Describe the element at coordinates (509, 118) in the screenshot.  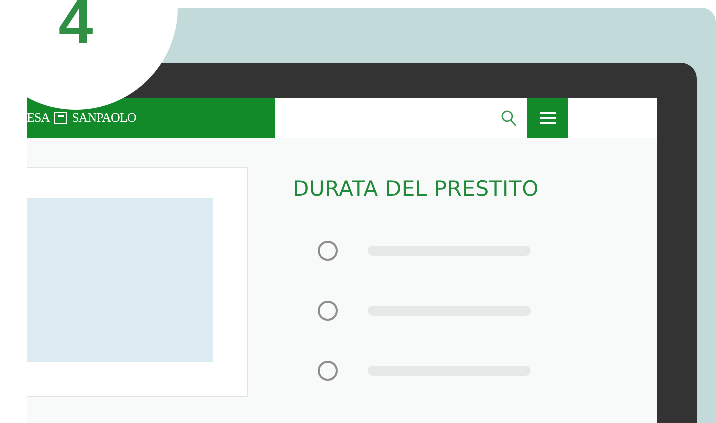
I see `search-icon` at that location.